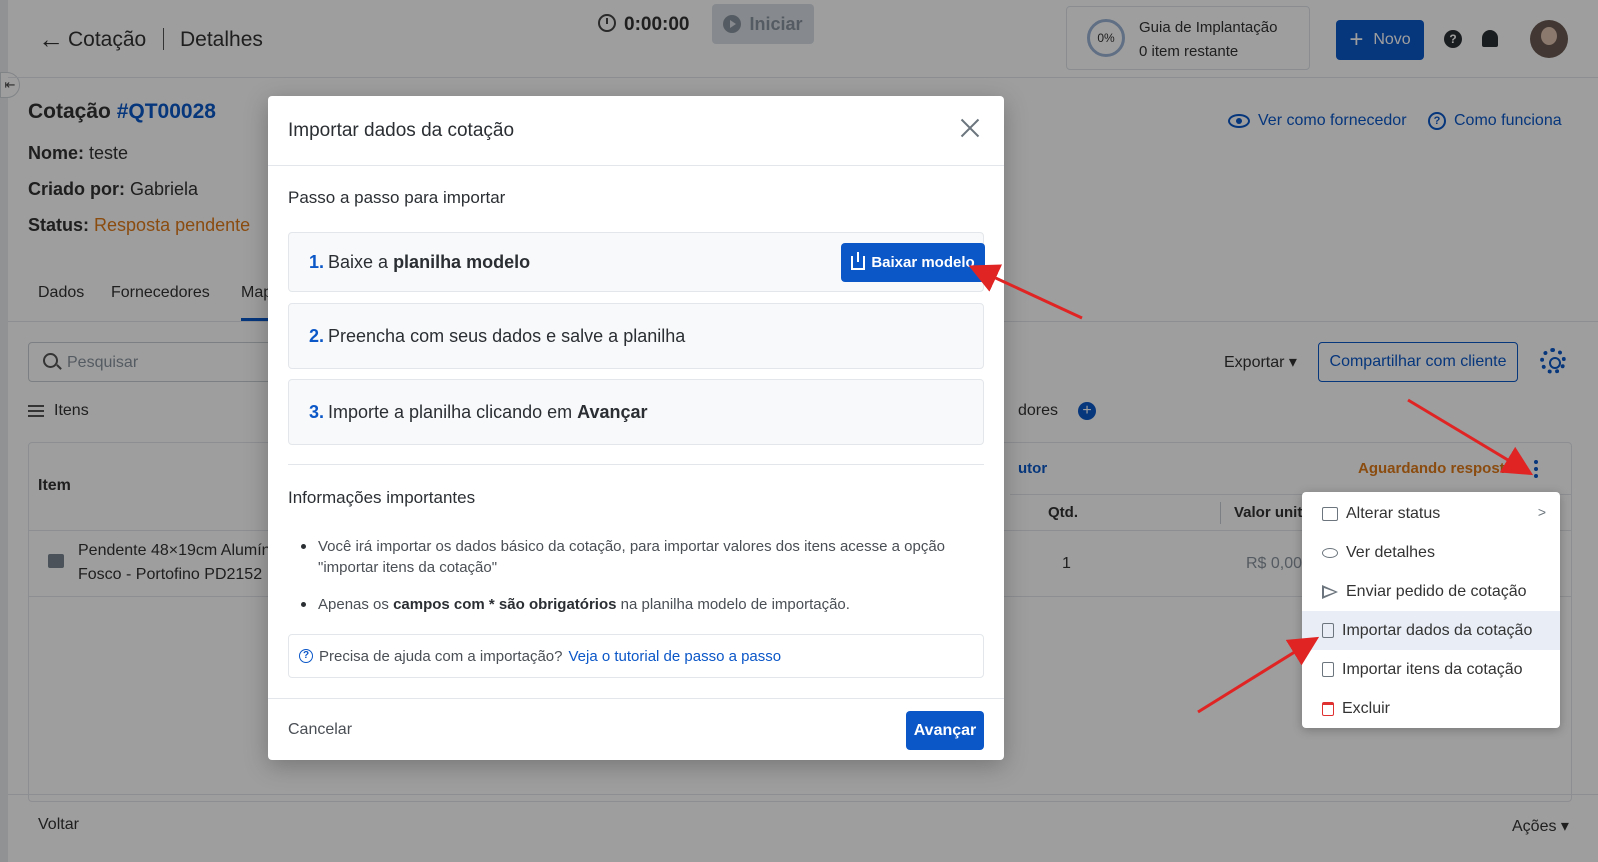 This screenshot has height=862, width=1598. What do you see at coordinates (382, 497) in the screenshot?
I see `info-title: Informações importantes` at bounding box center [382, 497].